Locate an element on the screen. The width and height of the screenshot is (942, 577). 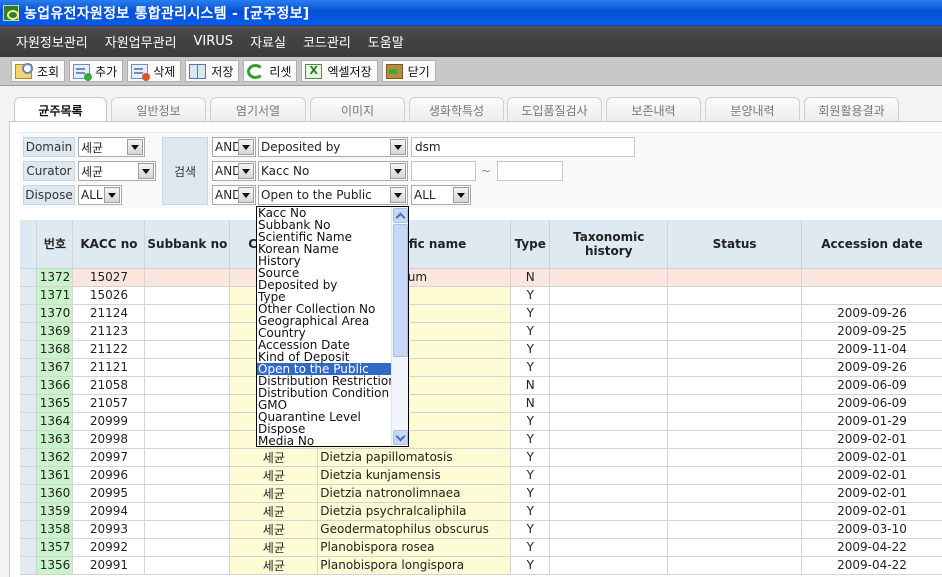
search-value-input-1: dsm is located at coordinates (523, 147).